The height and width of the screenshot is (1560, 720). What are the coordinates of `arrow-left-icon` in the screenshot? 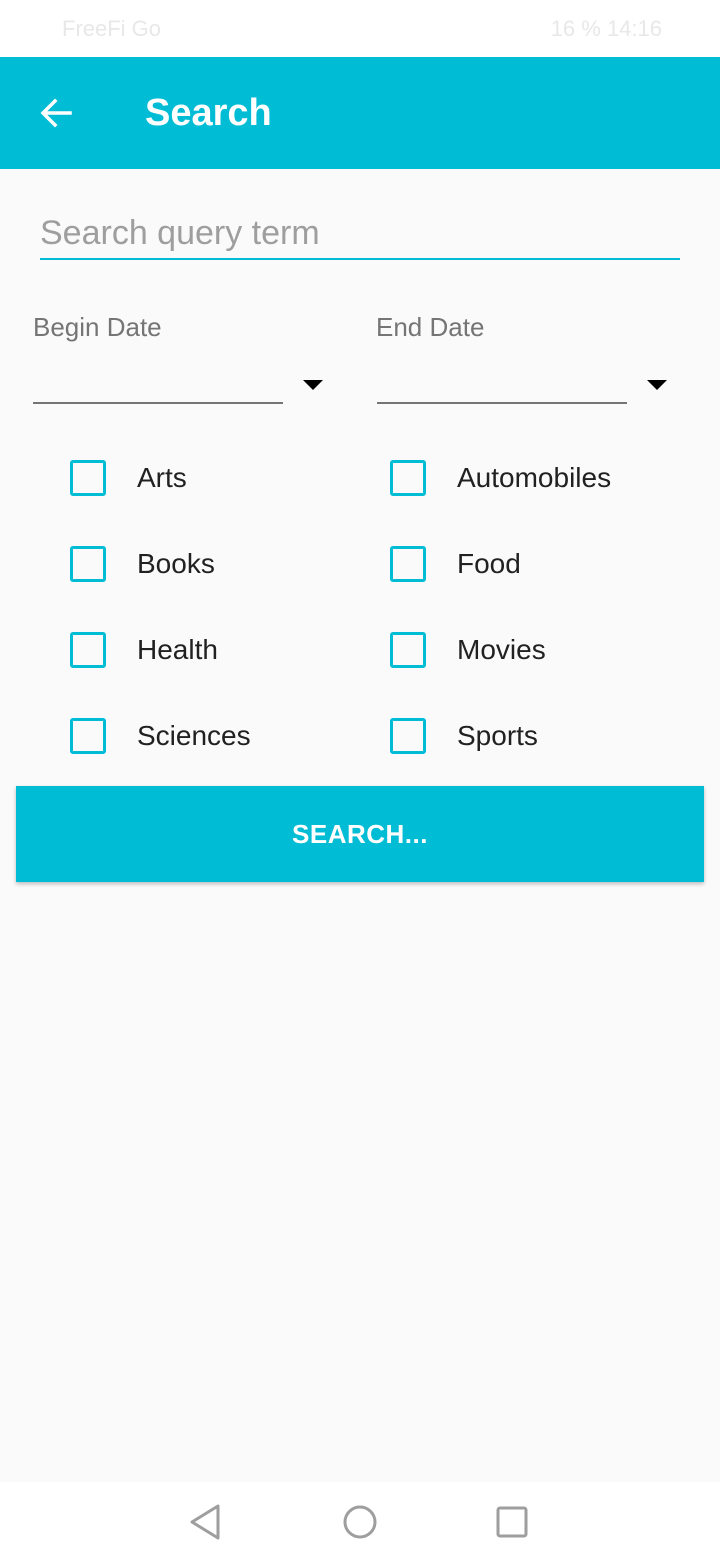 It's located at (56, 113).